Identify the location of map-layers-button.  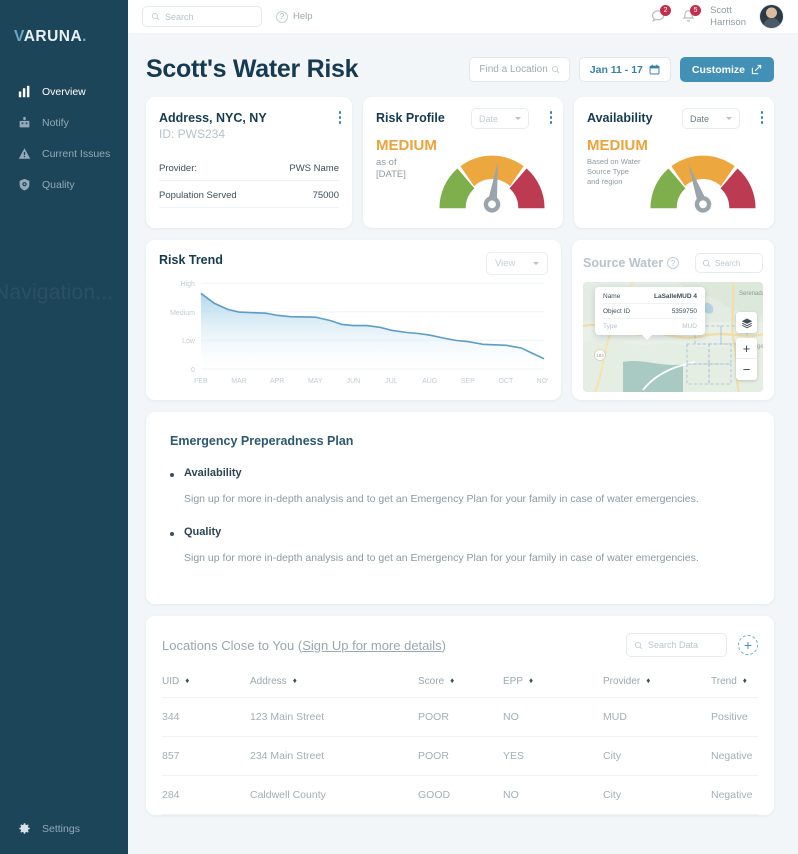
(746, 322).